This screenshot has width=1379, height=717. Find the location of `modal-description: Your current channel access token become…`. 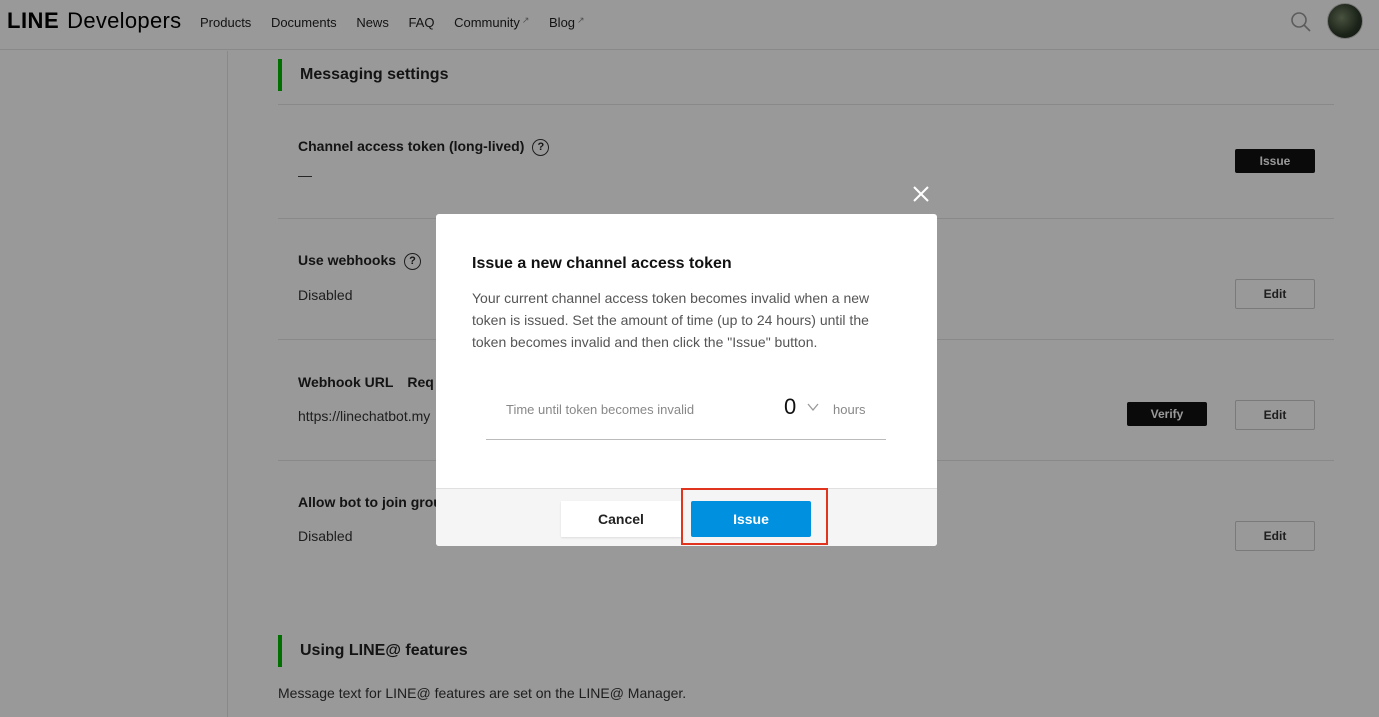

modal-description: Your current channel access token become… is located at coordinates (671, 320).